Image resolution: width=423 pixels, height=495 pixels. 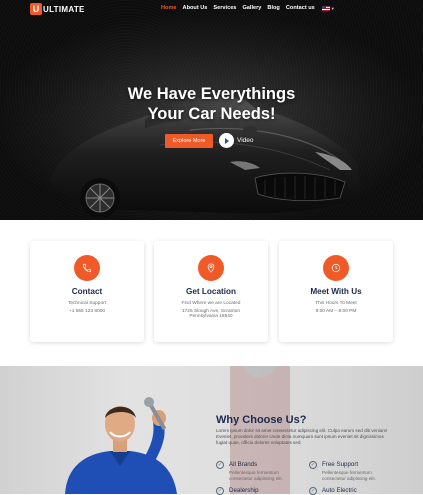 What do you see at coordinates (211, 94) in the screenshot?
I see `hero-title-line-1: We Have Everythings` at bounding box center [211, 94].